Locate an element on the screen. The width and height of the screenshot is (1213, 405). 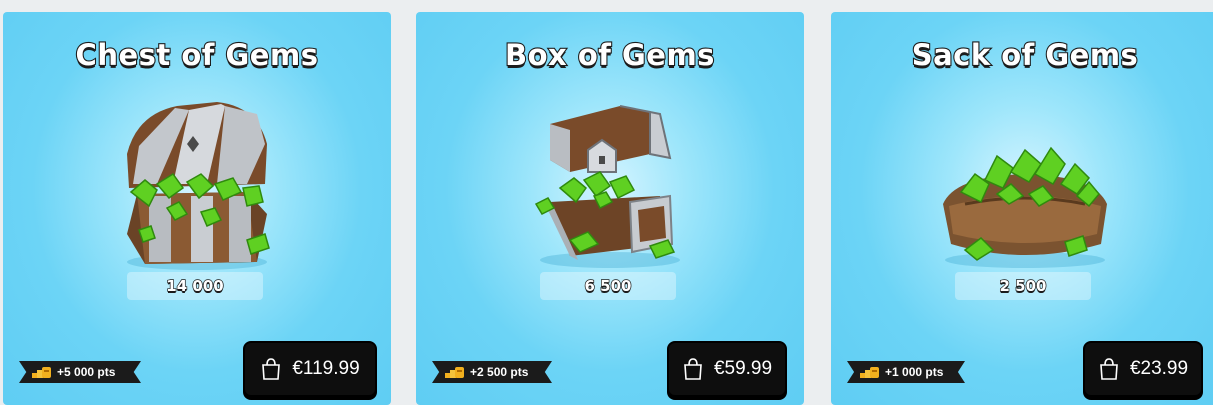
gem-chest-icon is located at coordinates (198, 186).